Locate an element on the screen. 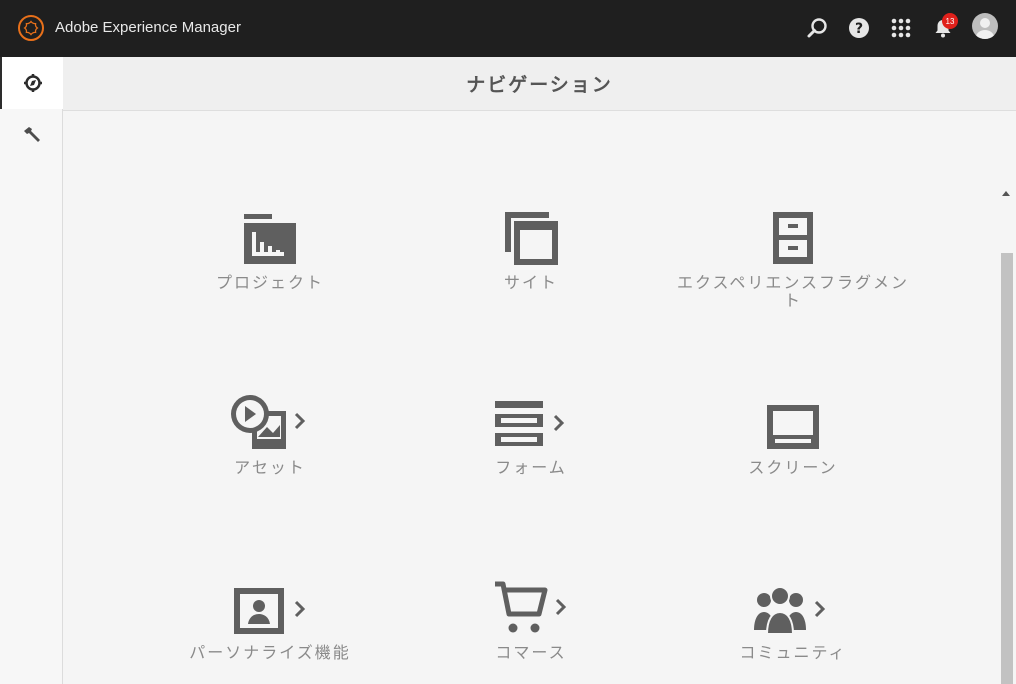 The image size is (1016, 684). tile-label: アセット is located at coordinates (270, 467).